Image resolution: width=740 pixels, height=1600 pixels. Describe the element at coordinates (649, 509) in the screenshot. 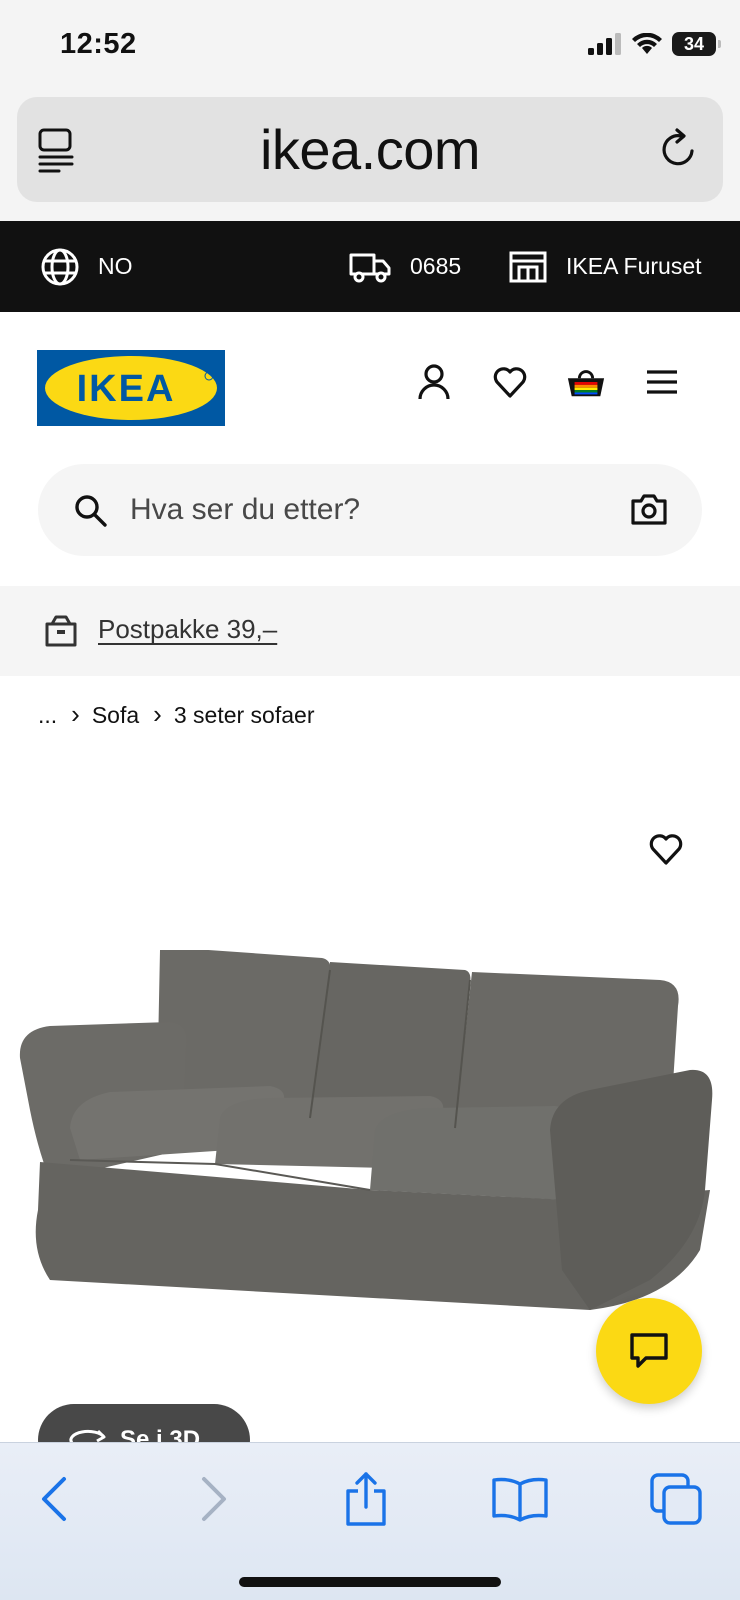

I see `camera-icon` at that location.